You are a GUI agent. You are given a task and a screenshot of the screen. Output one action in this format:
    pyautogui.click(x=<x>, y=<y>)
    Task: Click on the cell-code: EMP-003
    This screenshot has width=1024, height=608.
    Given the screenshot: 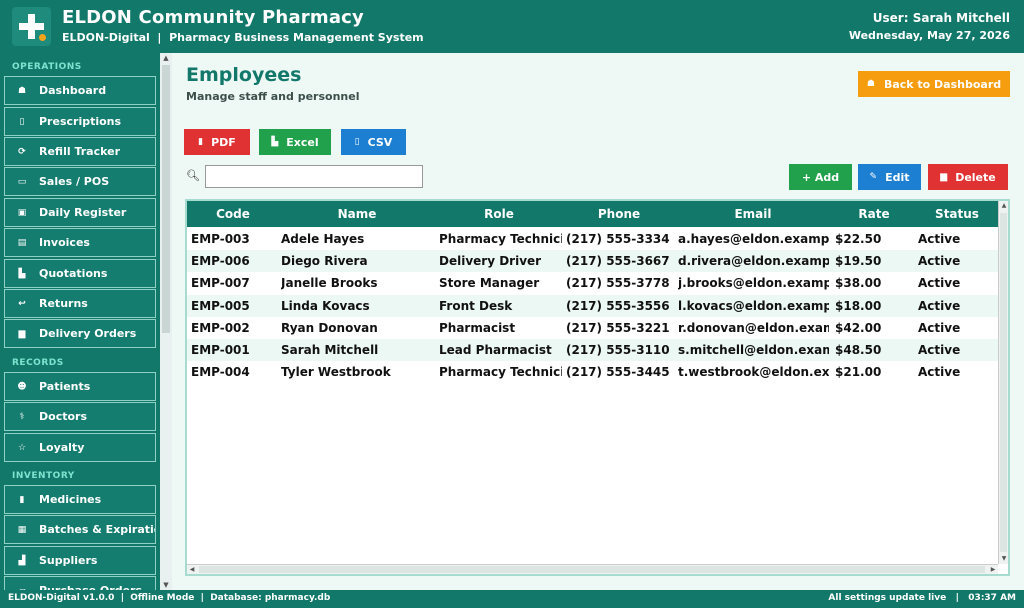 What is the action you would take?
    pyautogui.click(x=220, y=239)
    